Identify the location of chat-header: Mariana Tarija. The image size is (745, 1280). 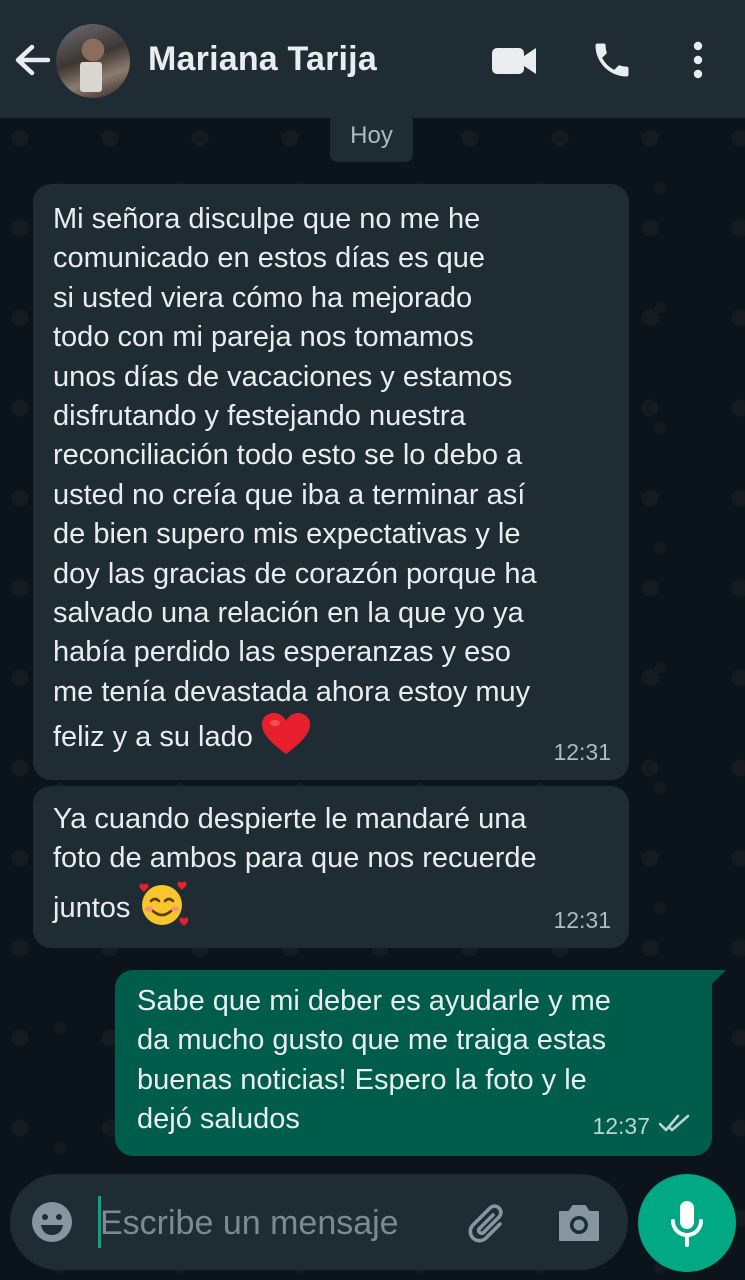
(372, 59).